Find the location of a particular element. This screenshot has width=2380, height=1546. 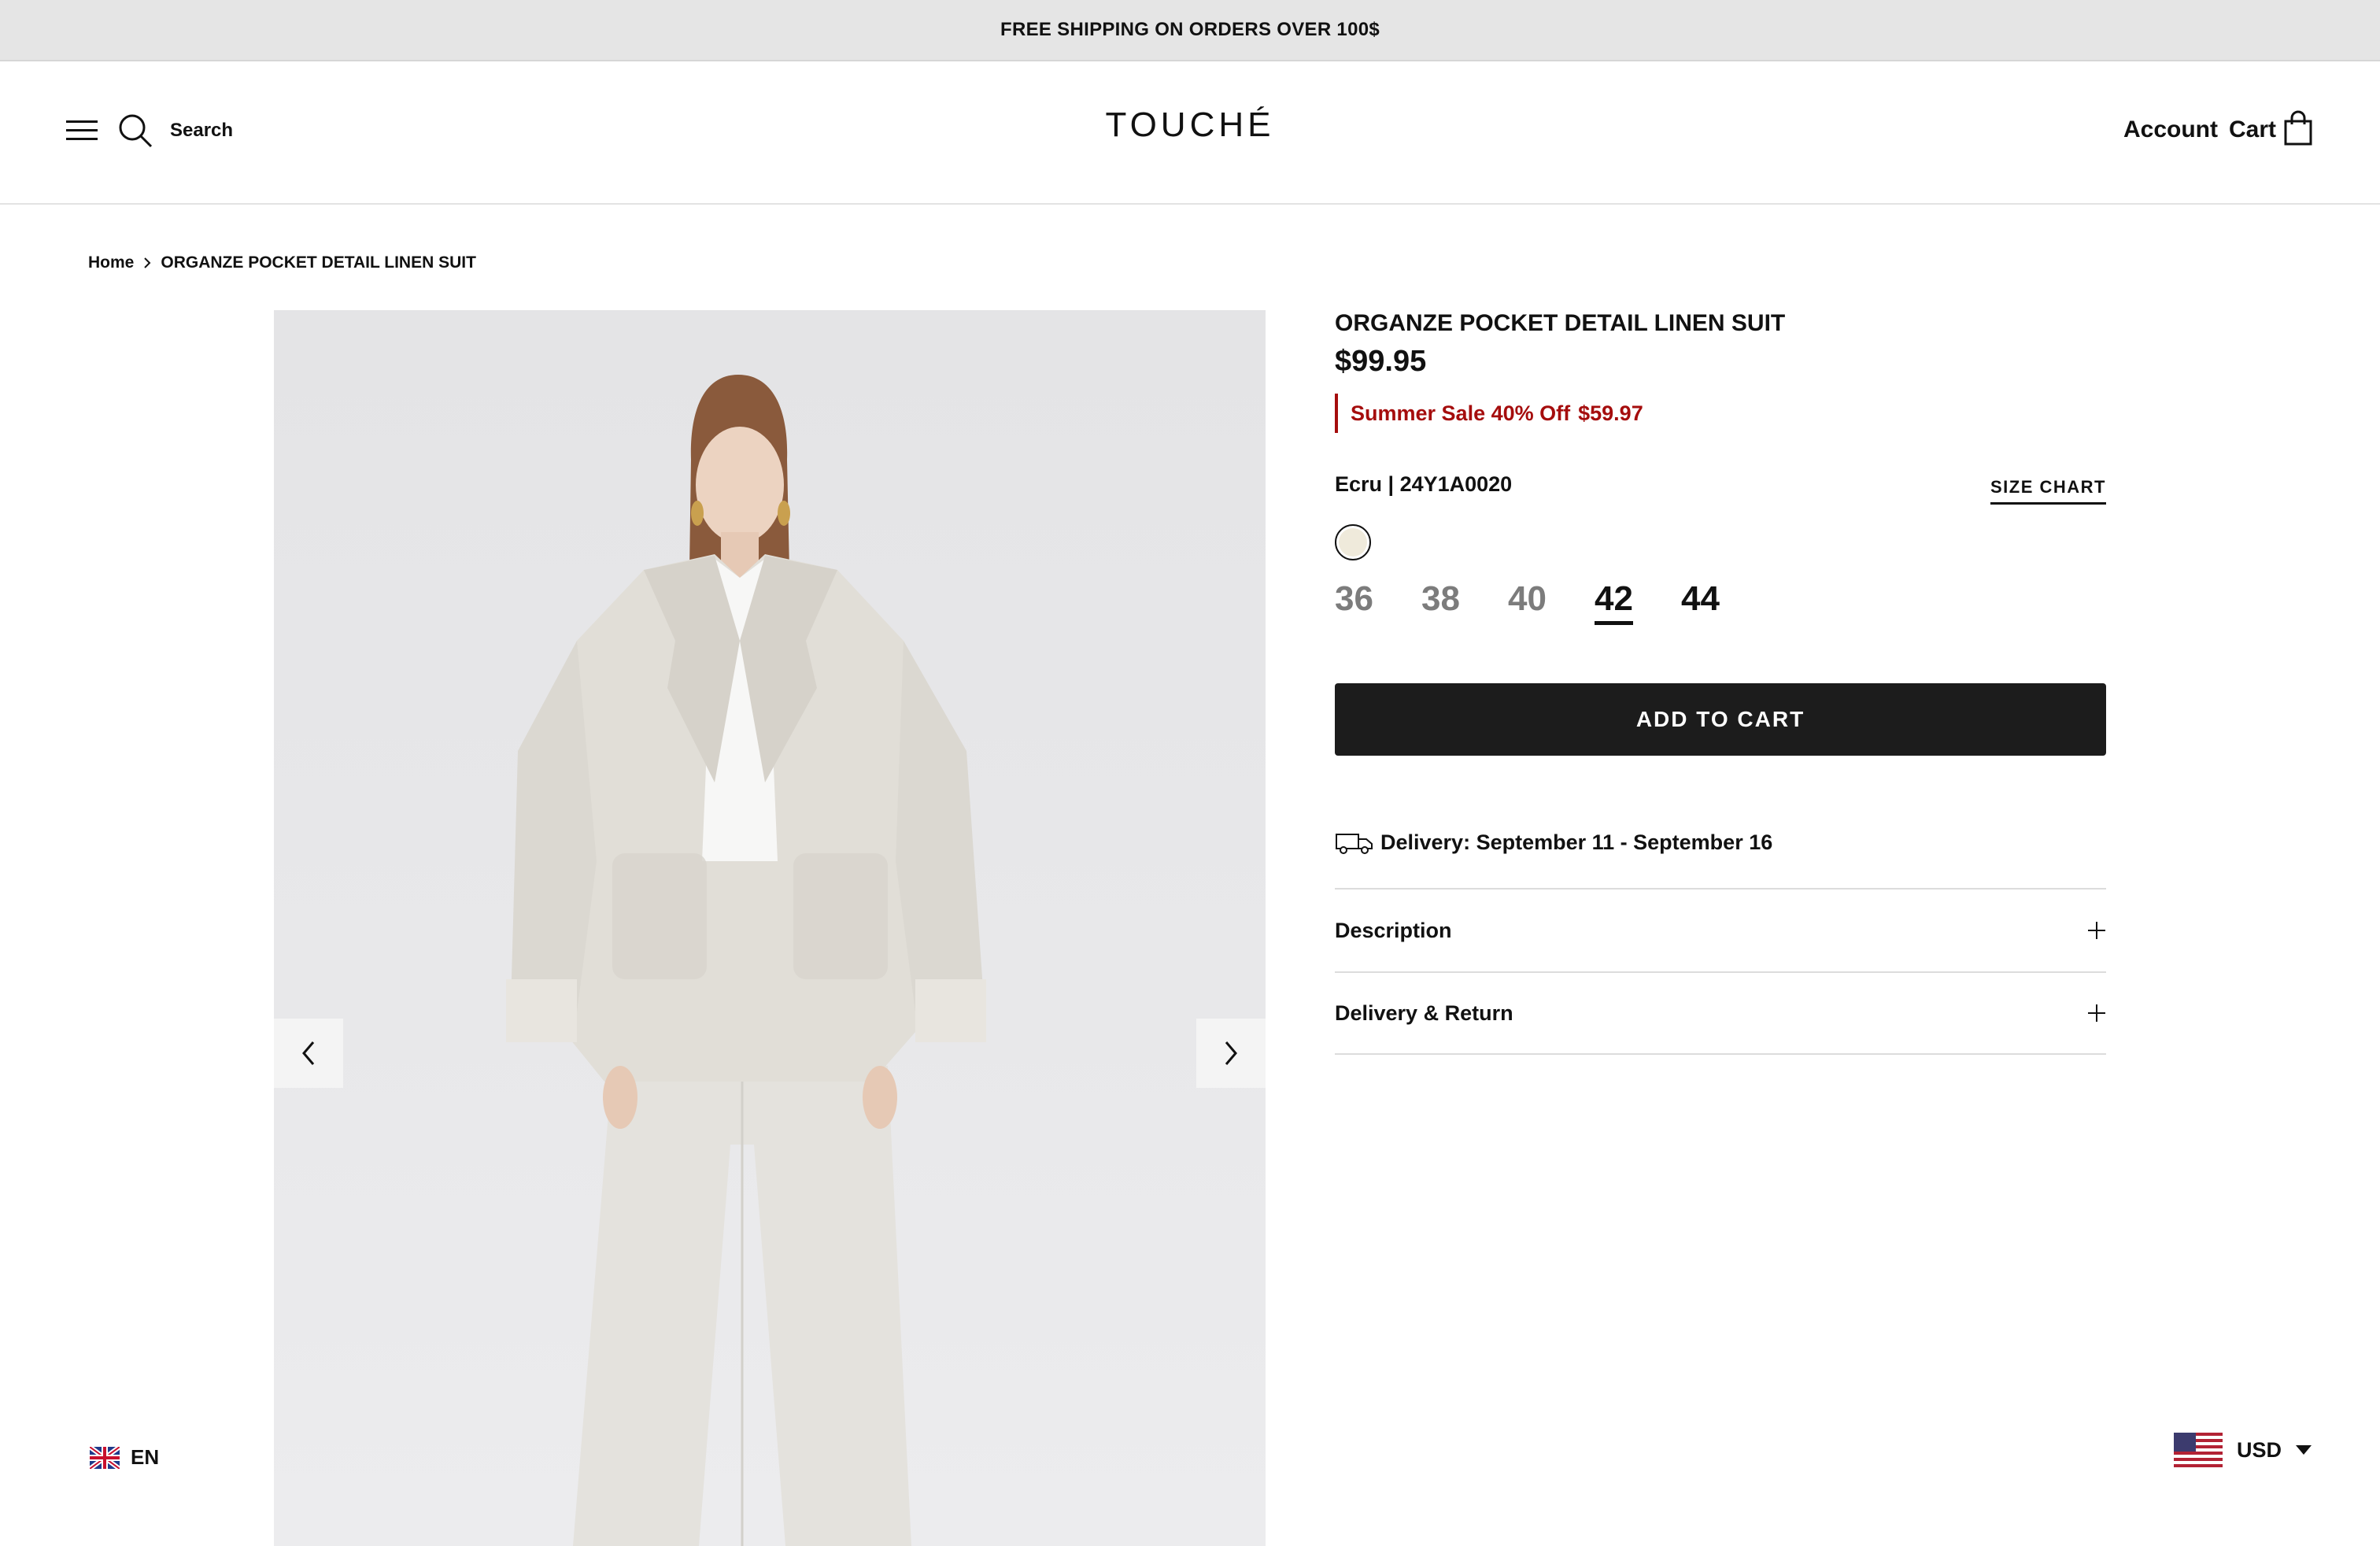

account-link: Account is located at coordinates (2170, 130).